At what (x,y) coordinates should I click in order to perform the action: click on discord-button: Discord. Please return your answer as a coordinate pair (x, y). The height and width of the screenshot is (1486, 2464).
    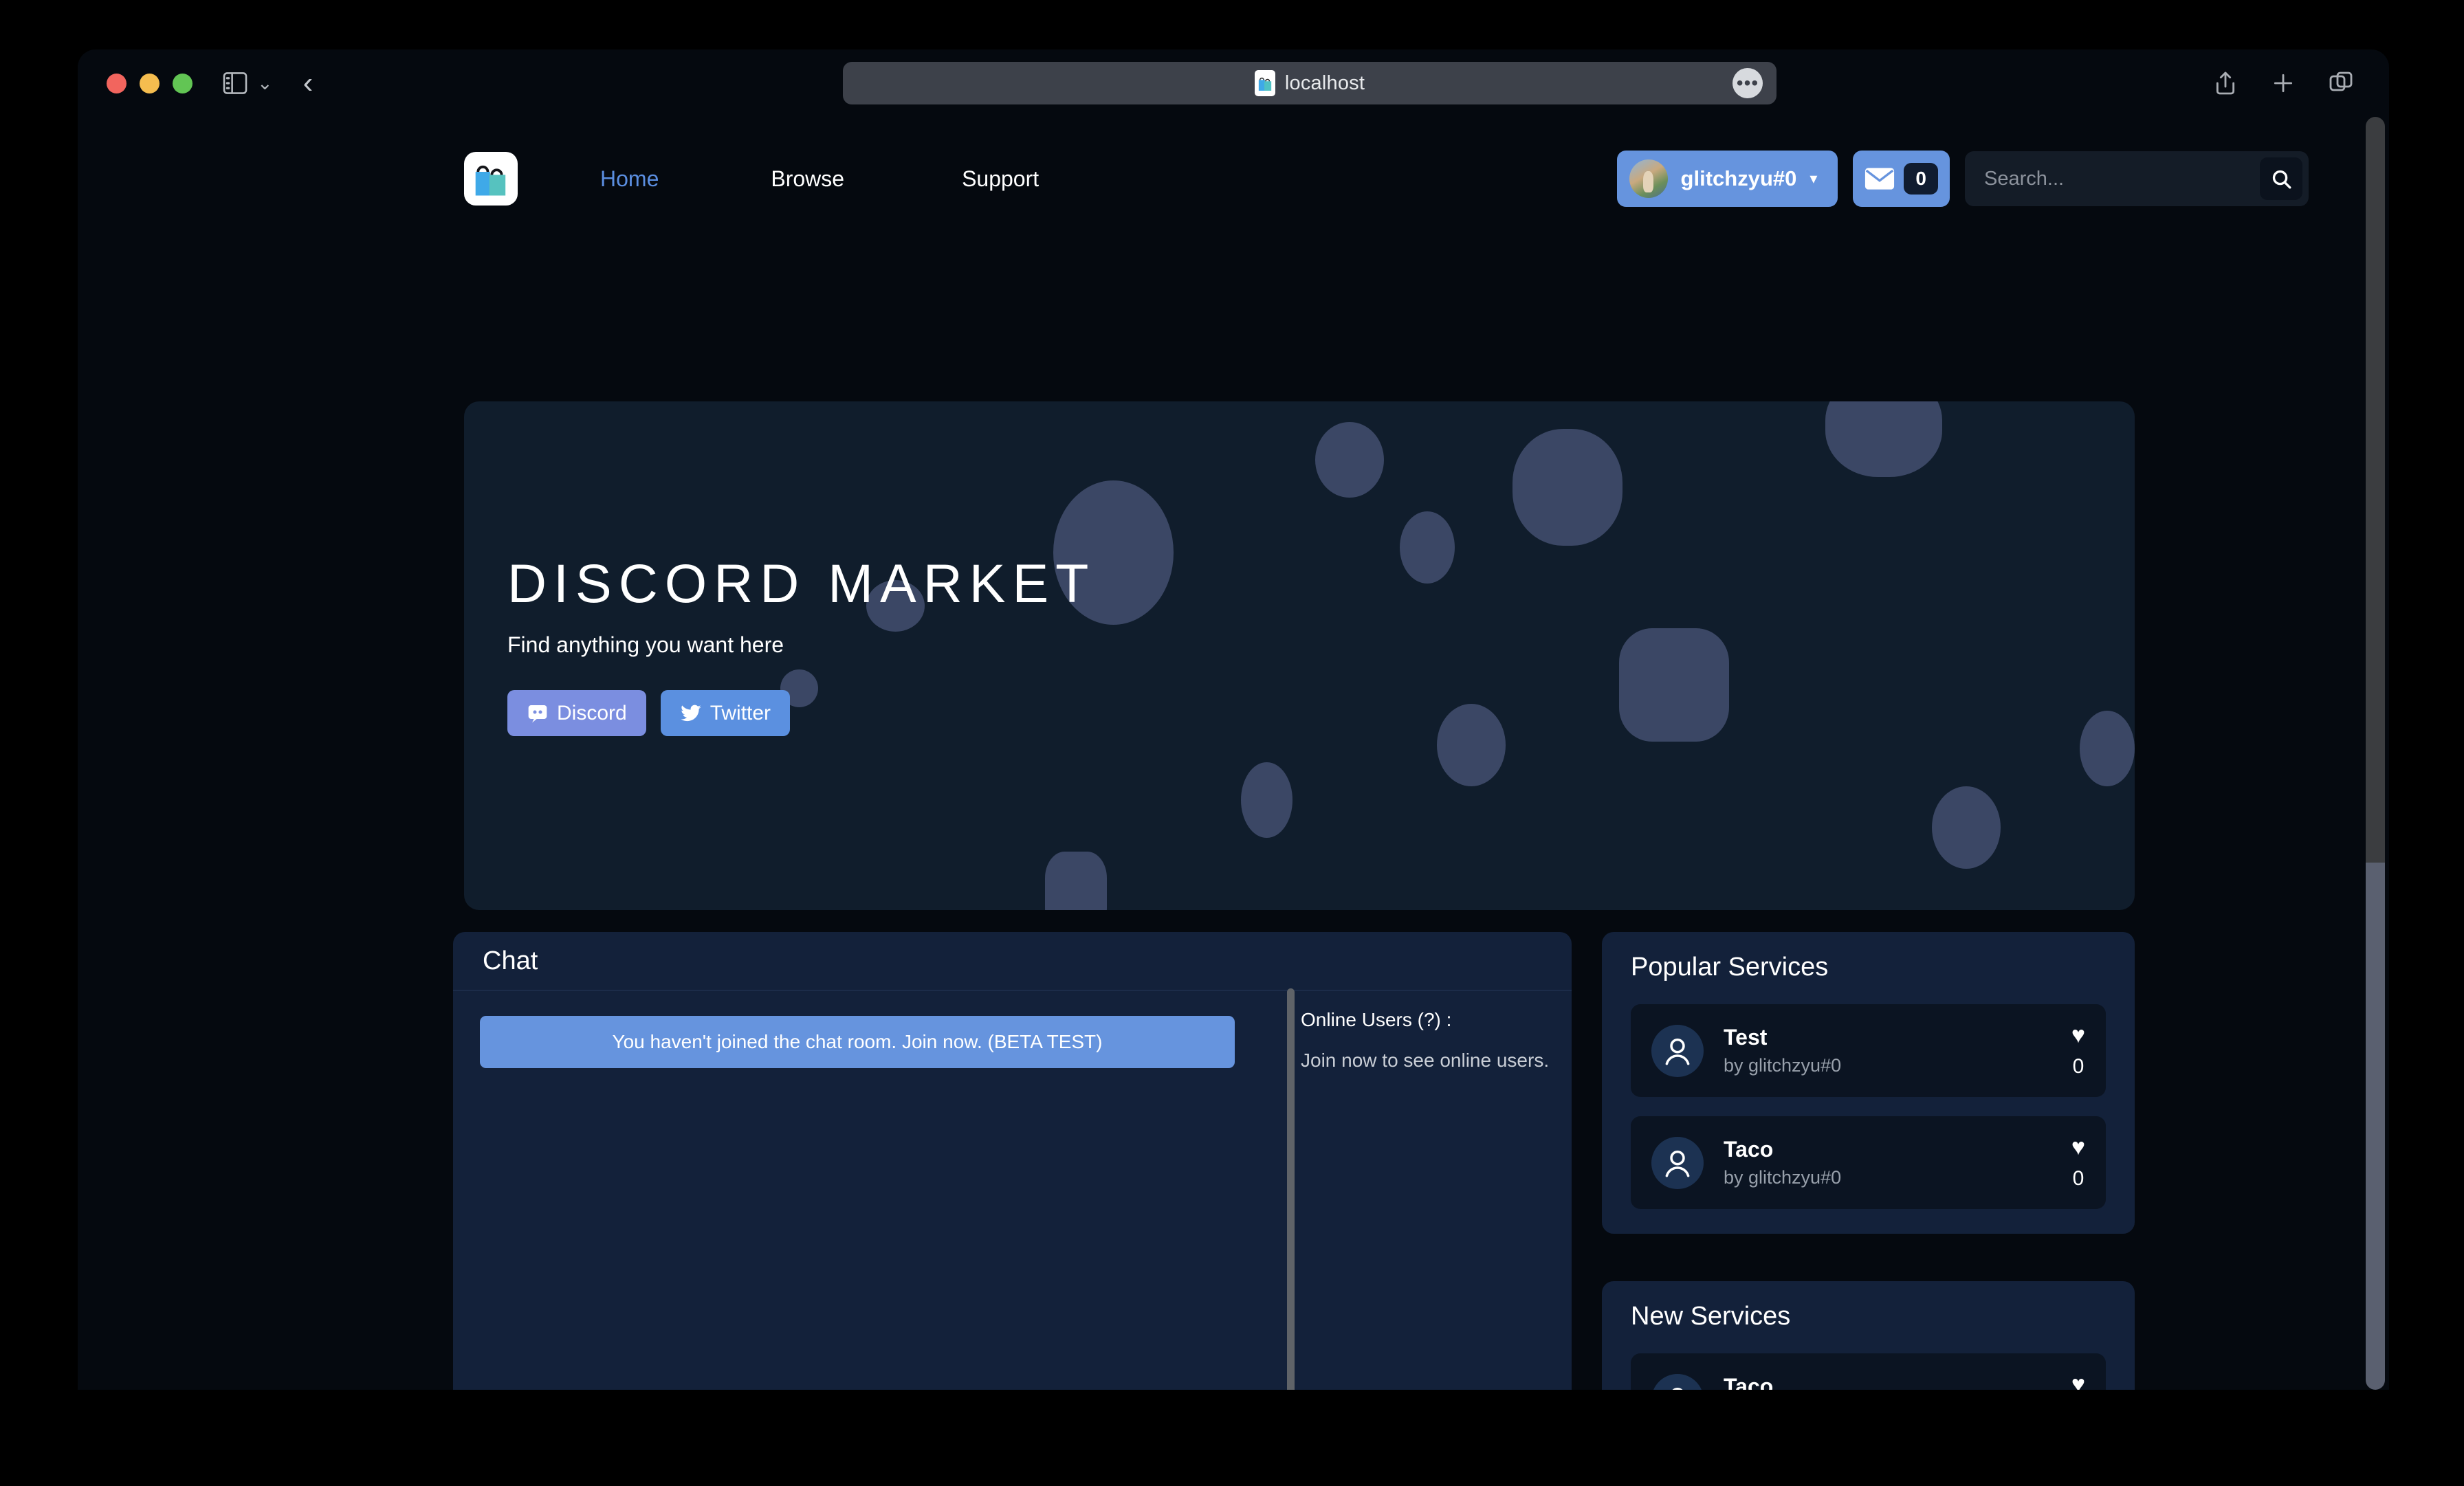
    Looking at the image, I should click on (576, 713).